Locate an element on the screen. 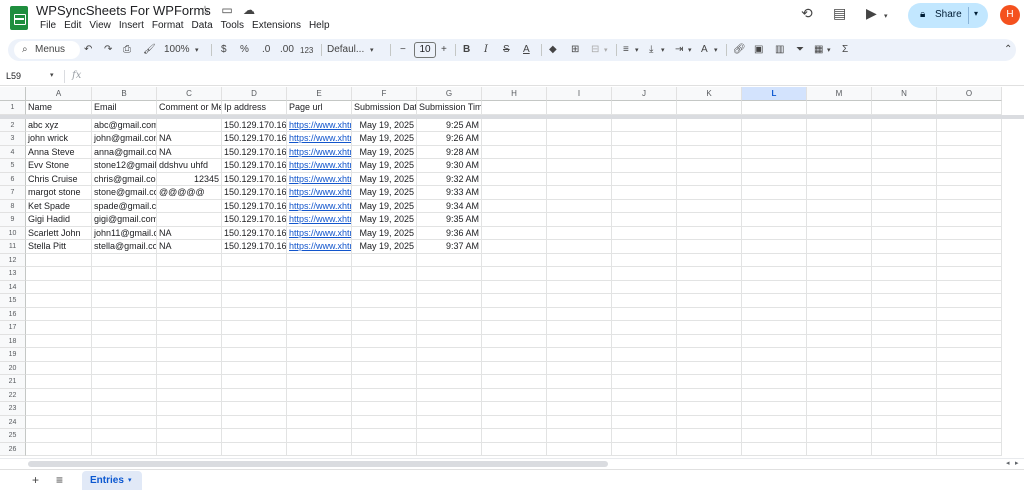  header-cell: Submission Time is located at coordinates (449, 108).